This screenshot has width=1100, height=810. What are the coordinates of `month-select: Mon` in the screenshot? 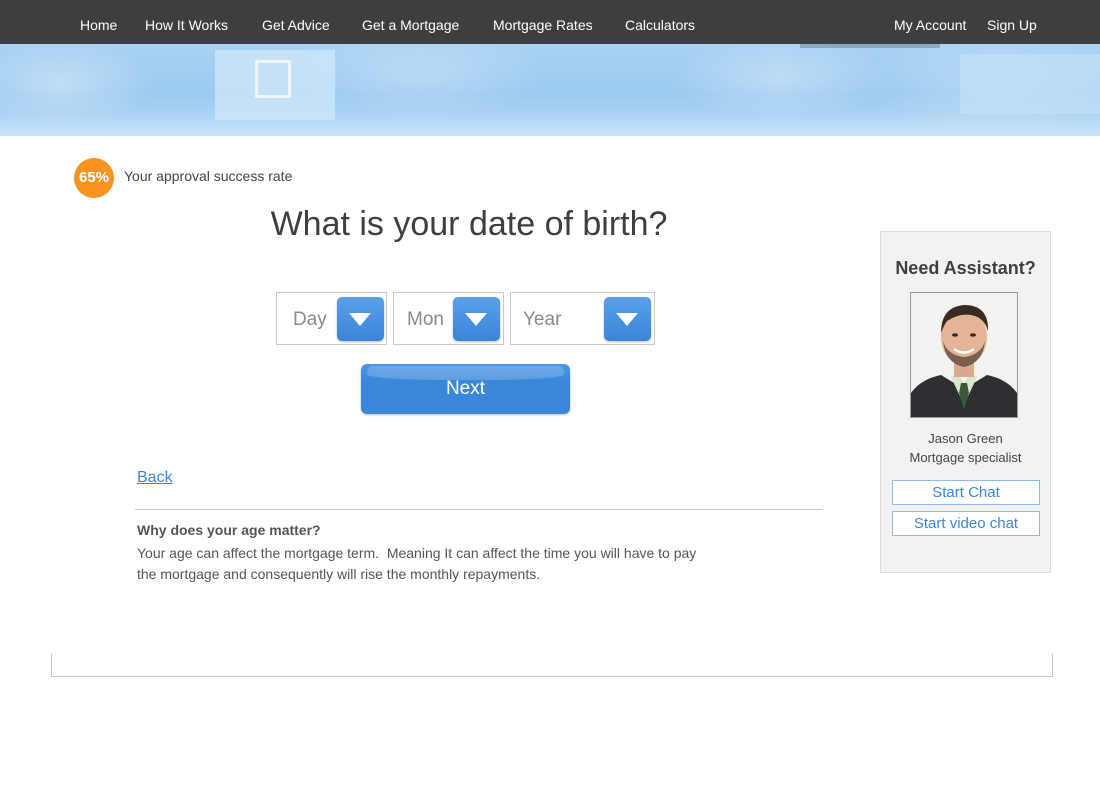 It's located at (448, 318).